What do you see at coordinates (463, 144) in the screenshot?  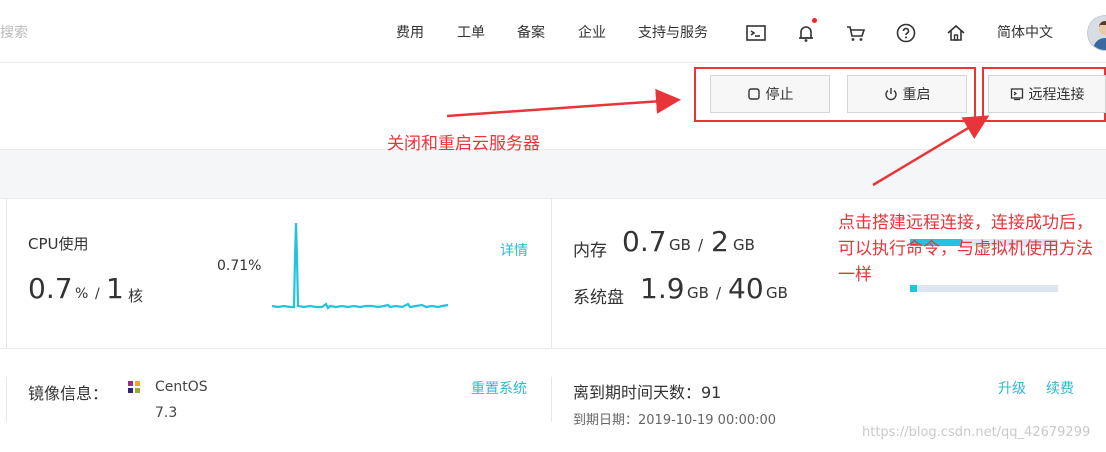 I see `annotation-stop-restart: 关闭和重启云服务器` at bounding box center [463, 144].